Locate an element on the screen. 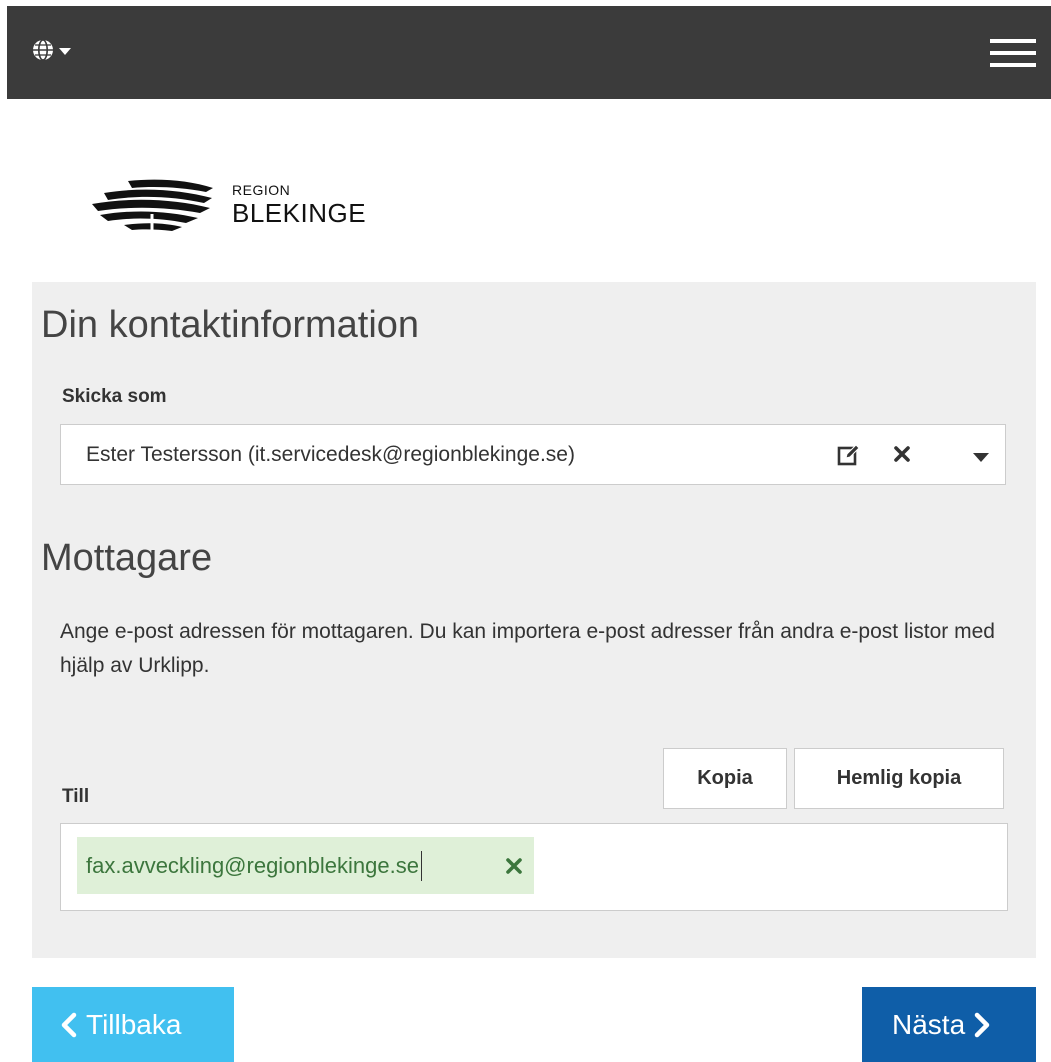 The width and height of the screenshot is (1051, 1062). logo-region-text: REGION is located at coordinates (261, 190).